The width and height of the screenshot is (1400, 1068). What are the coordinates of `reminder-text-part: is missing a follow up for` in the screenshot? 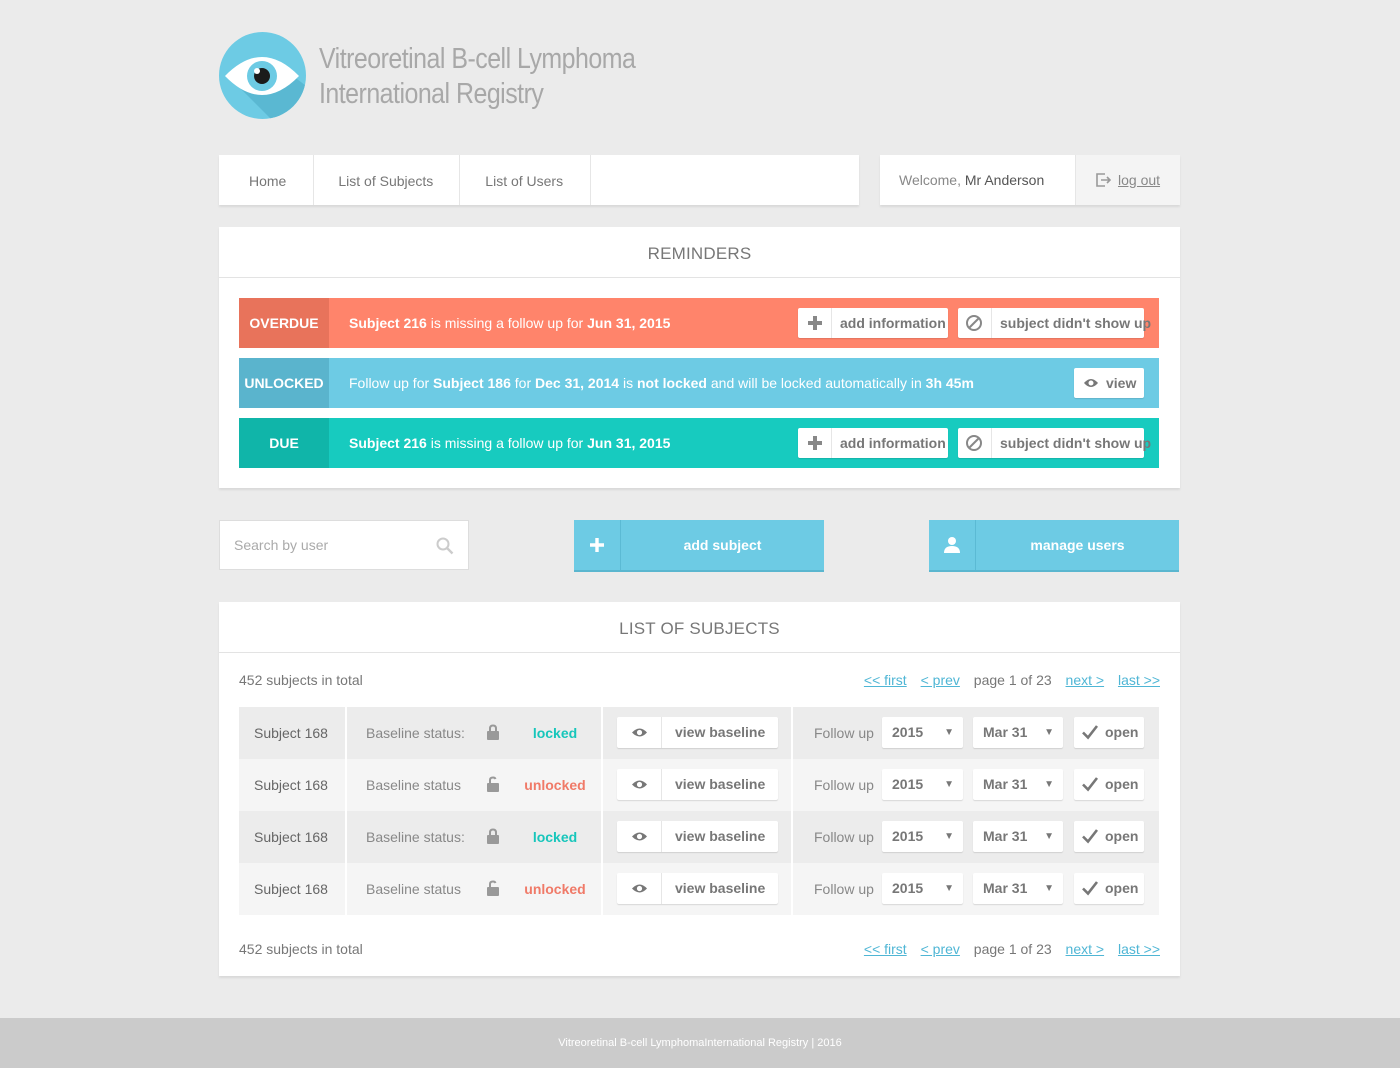 It's located at (507, 323).